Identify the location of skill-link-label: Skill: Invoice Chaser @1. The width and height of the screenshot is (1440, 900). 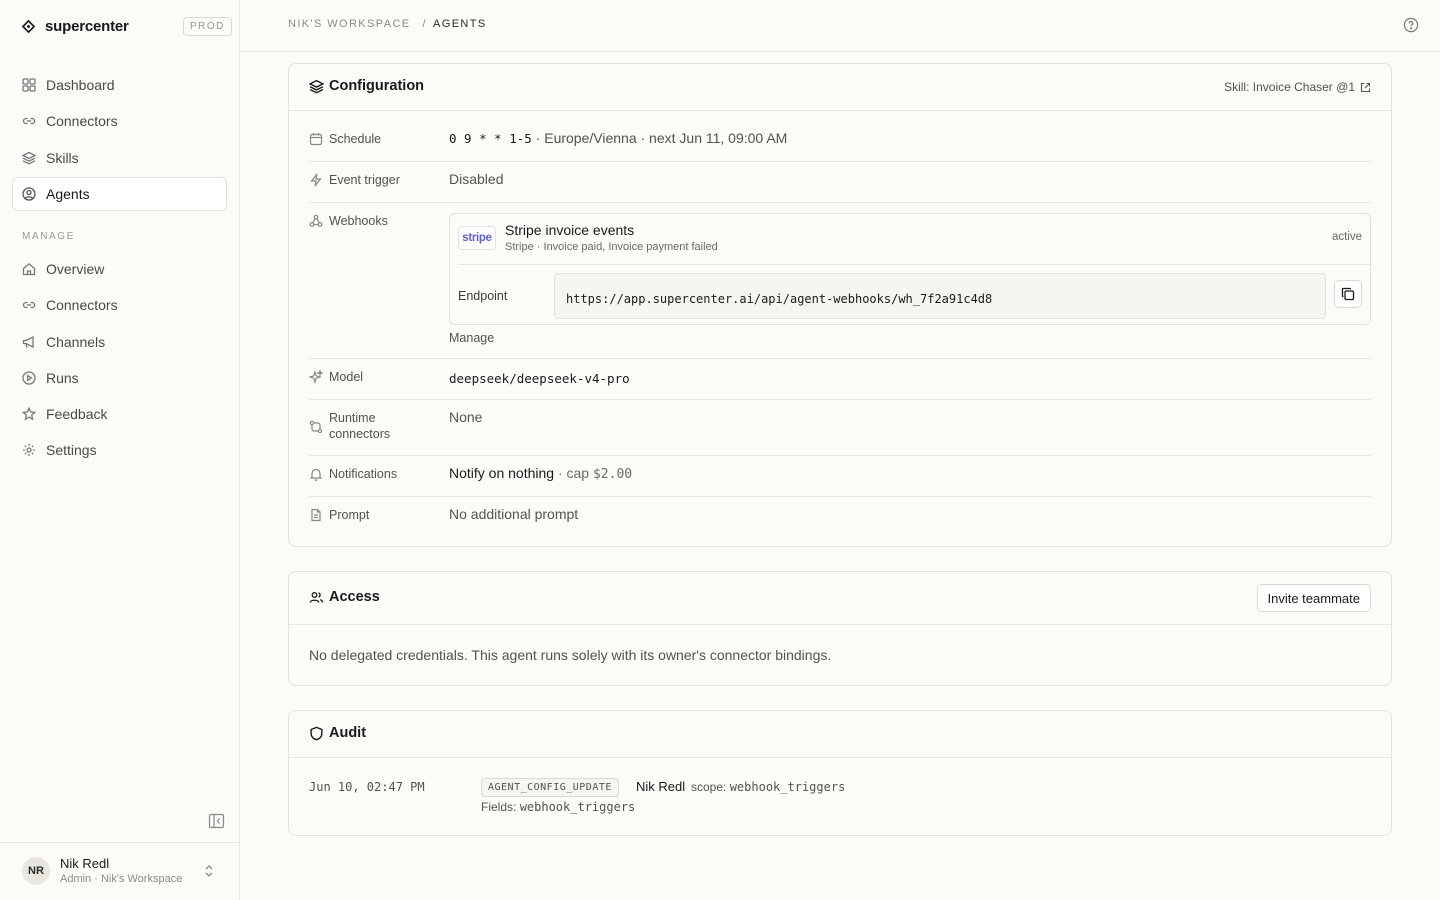
(1289, 87).